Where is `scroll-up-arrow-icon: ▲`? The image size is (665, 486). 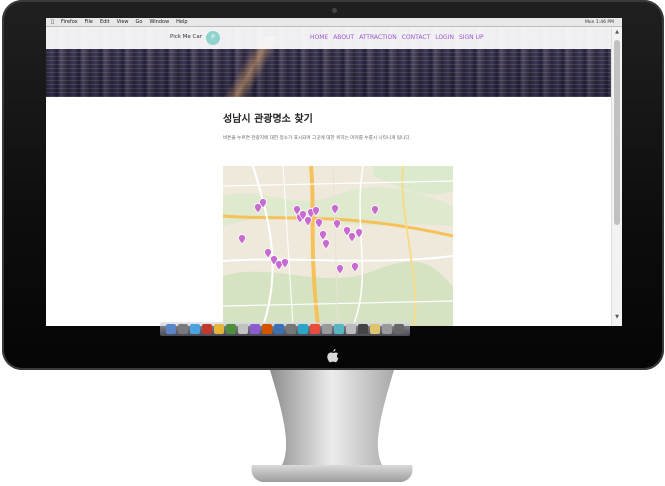 scroll-up-arrow-icon: ▲ is located at coordinates (617, 32).